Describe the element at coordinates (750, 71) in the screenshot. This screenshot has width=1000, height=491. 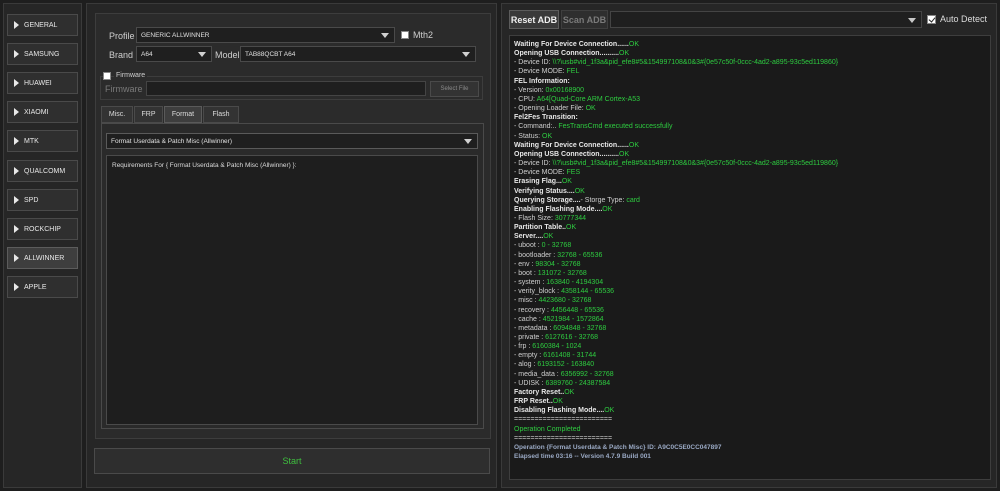
I see `log-line: - Device MODE: FEL` at that location.